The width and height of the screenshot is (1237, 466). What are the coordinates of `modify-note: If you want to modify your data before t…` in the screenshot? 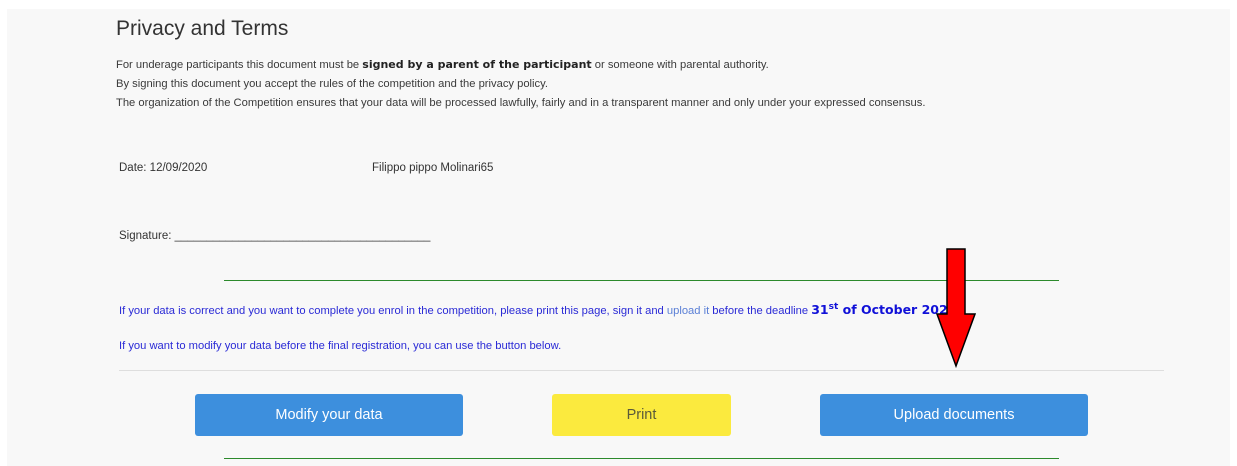 It's located at (340, 346).